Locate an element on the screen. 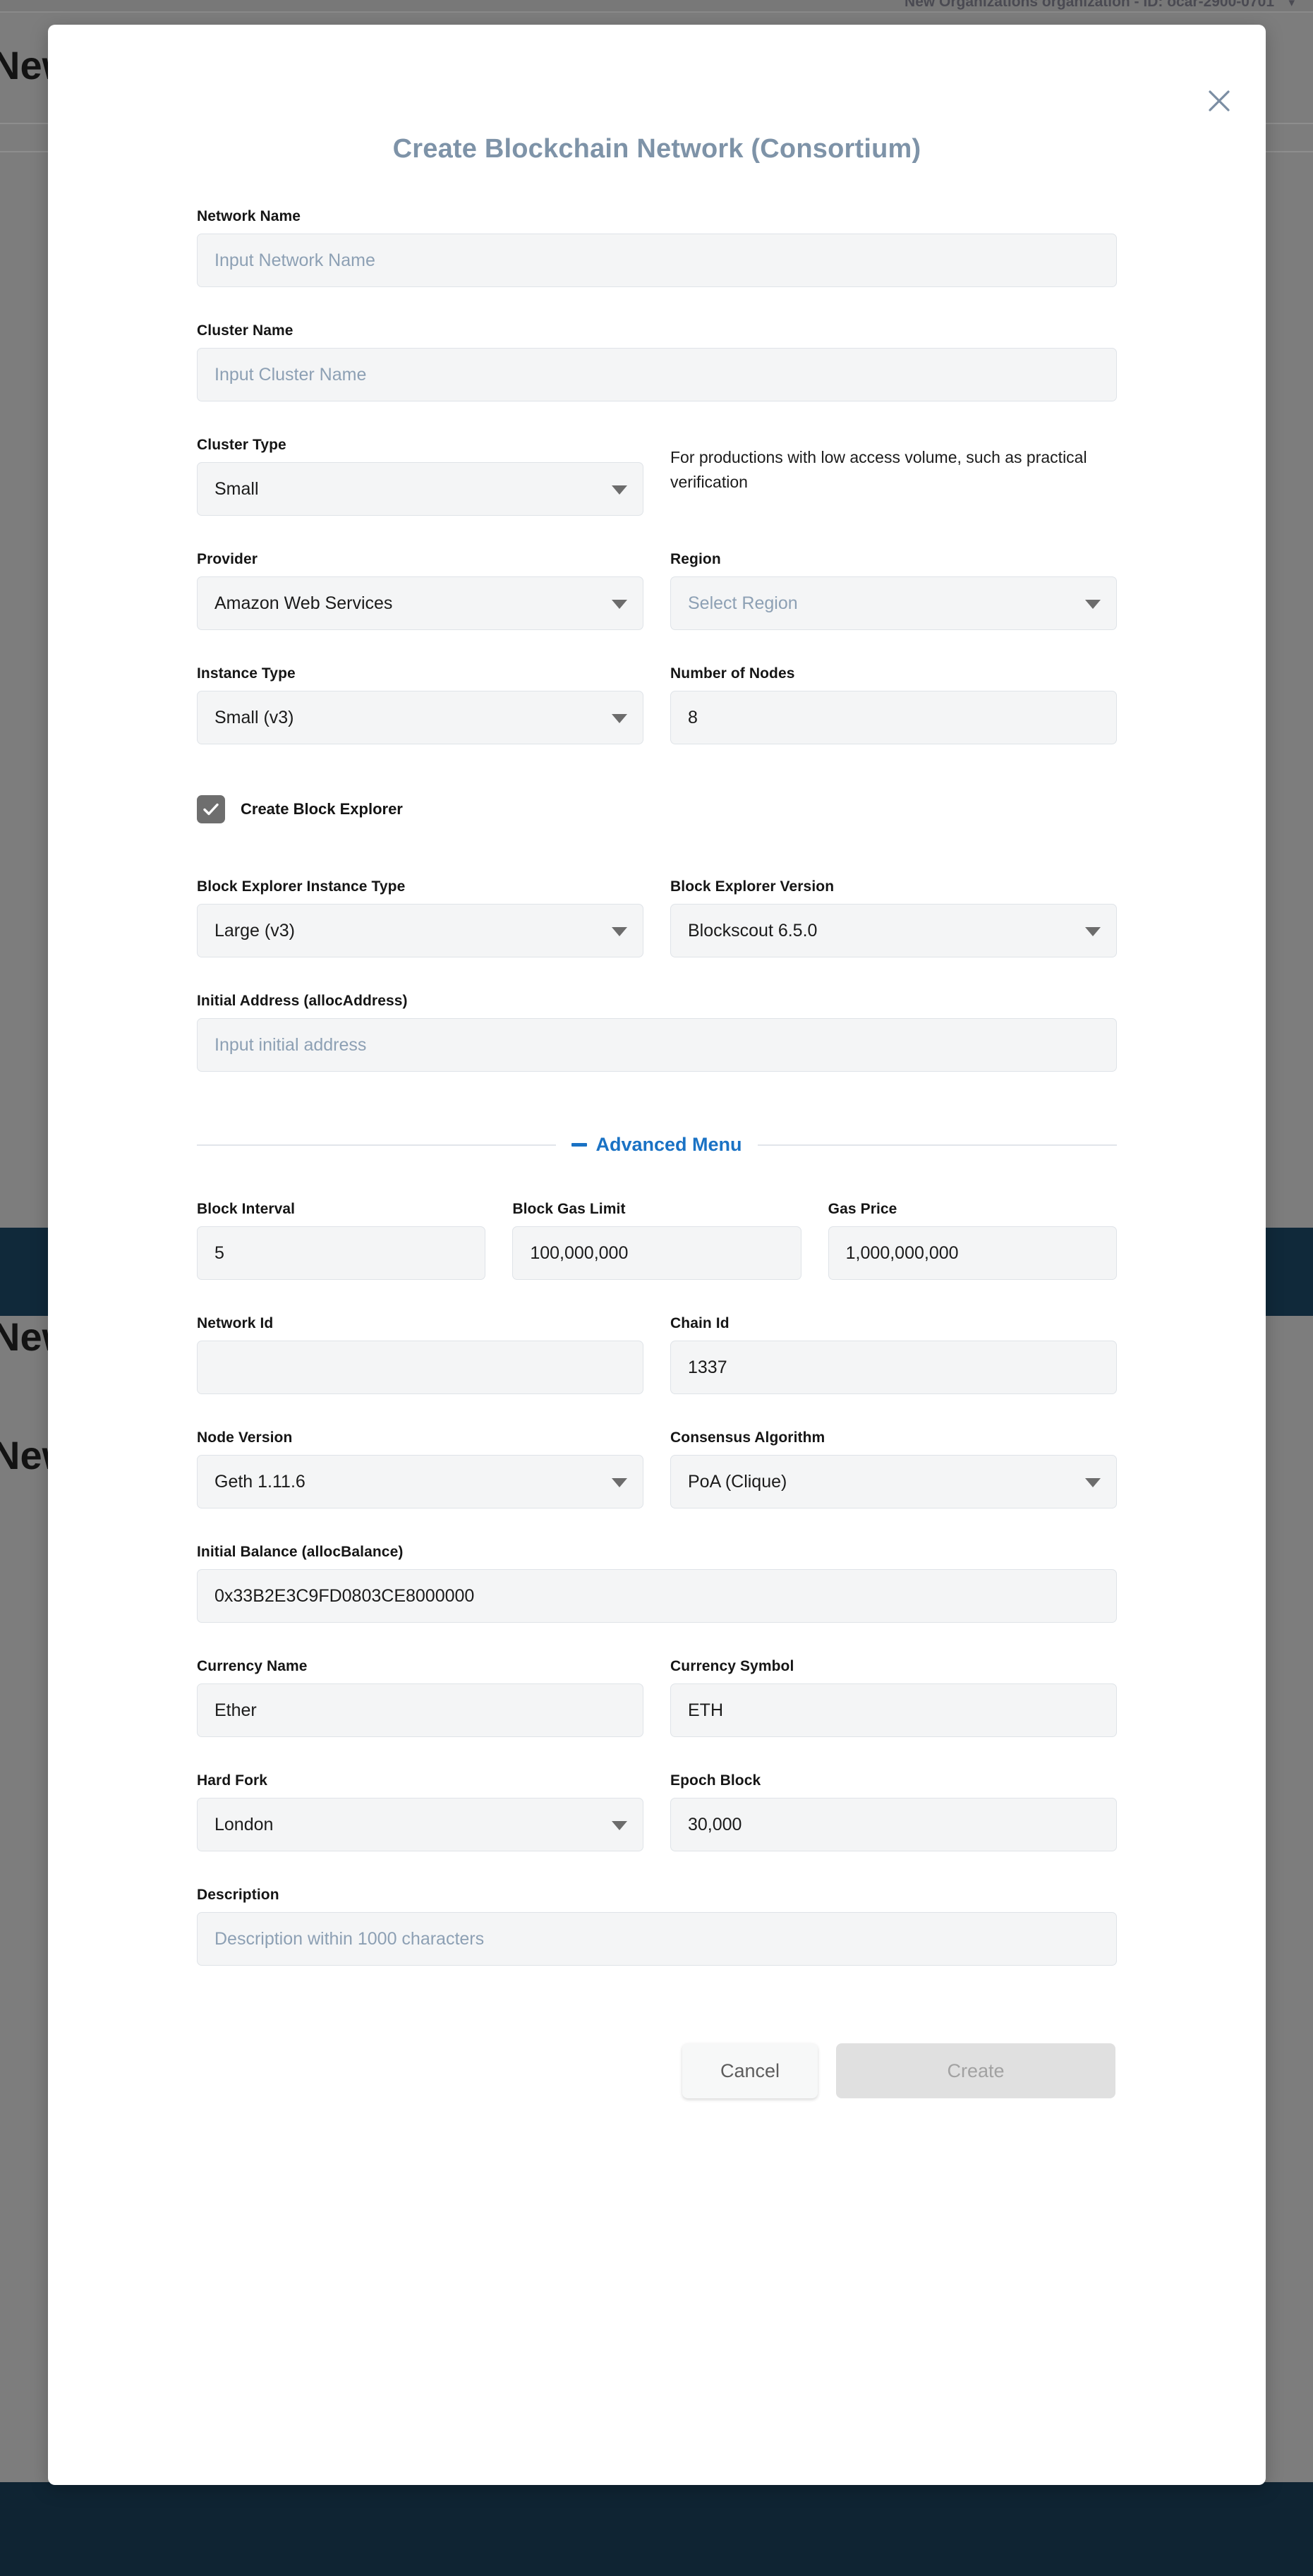  cluster-type-value: Small is located at coordinates (237, 489).